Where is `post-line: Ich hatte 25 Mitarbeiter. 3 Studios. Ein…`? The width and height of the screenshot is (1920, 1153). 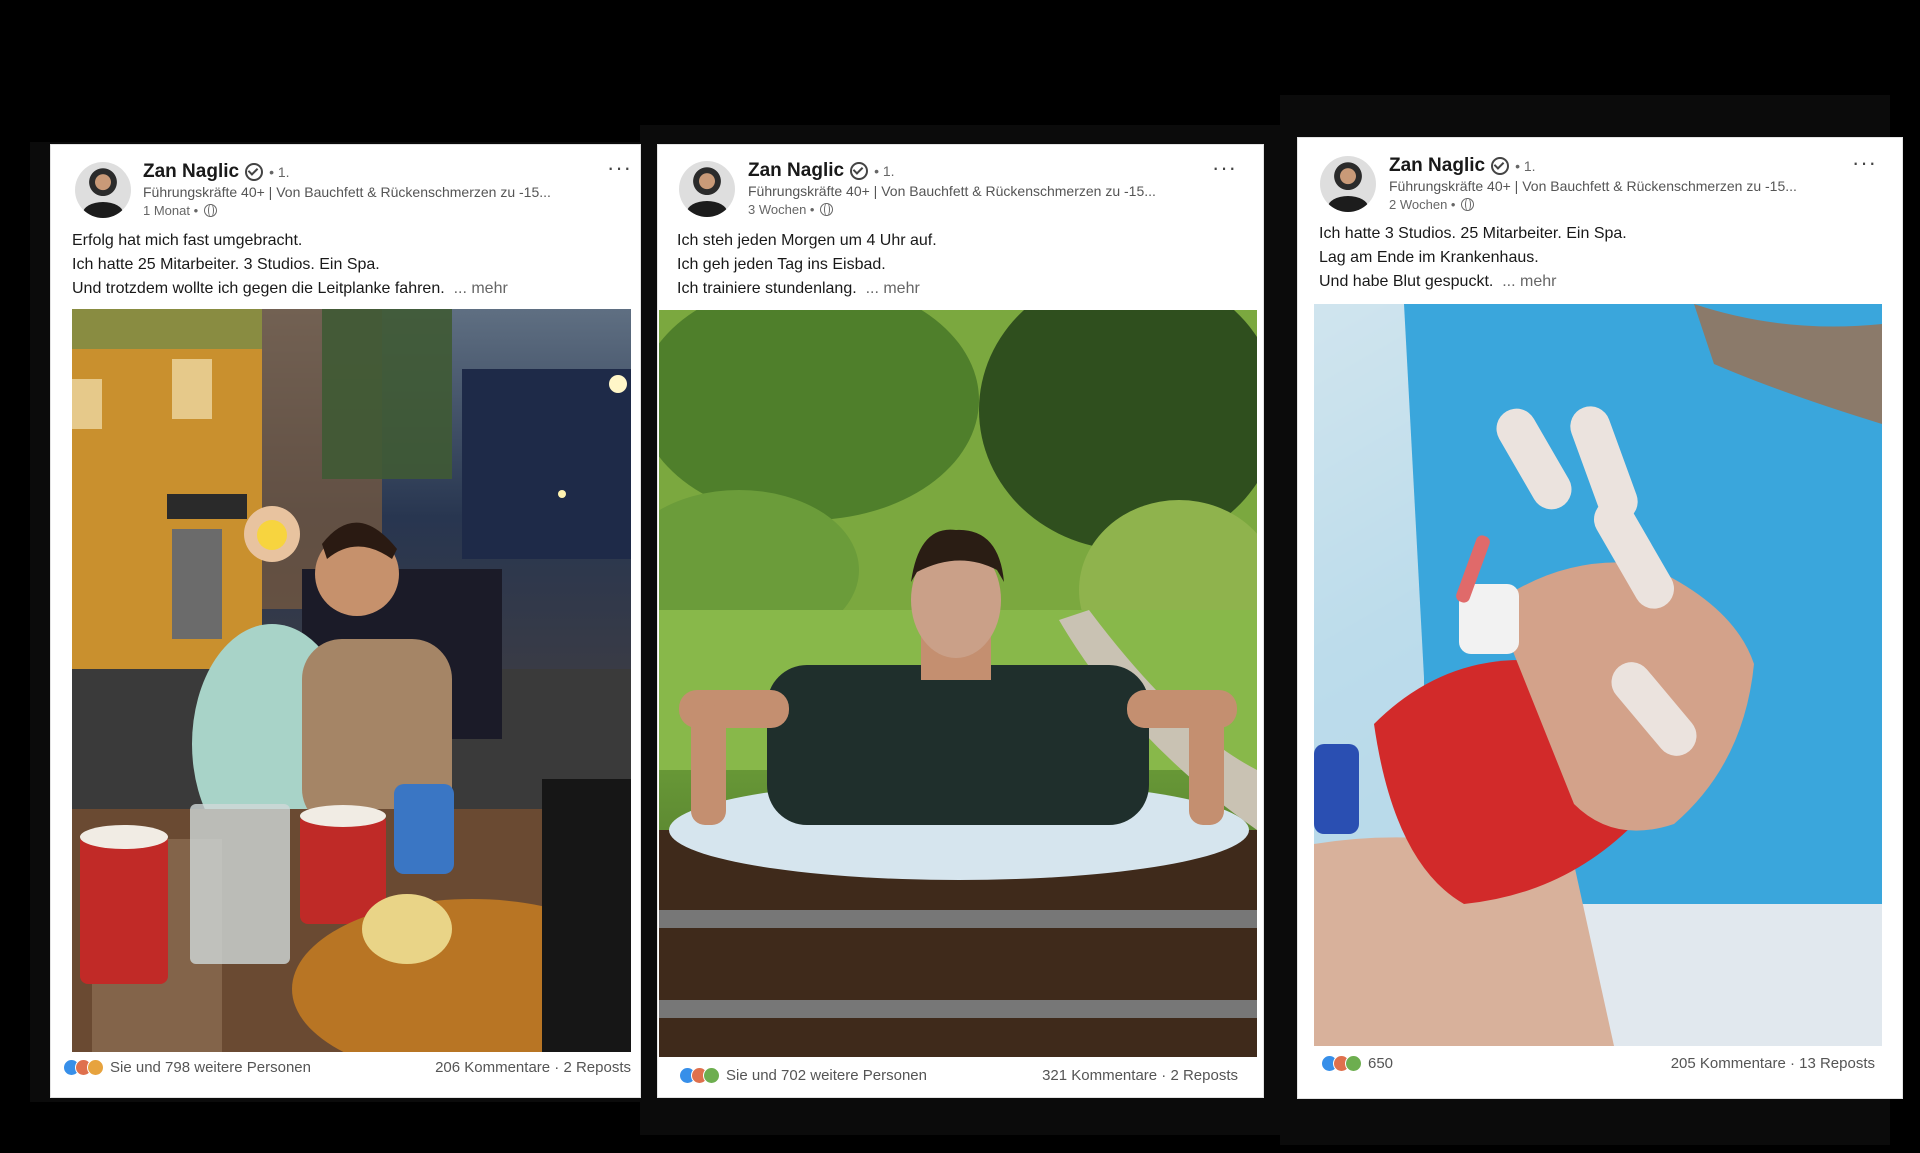 post-line: Ich hatte 25 Mitarbeiter. 3 Studios. Ein… is located at coordinates (226, 264).